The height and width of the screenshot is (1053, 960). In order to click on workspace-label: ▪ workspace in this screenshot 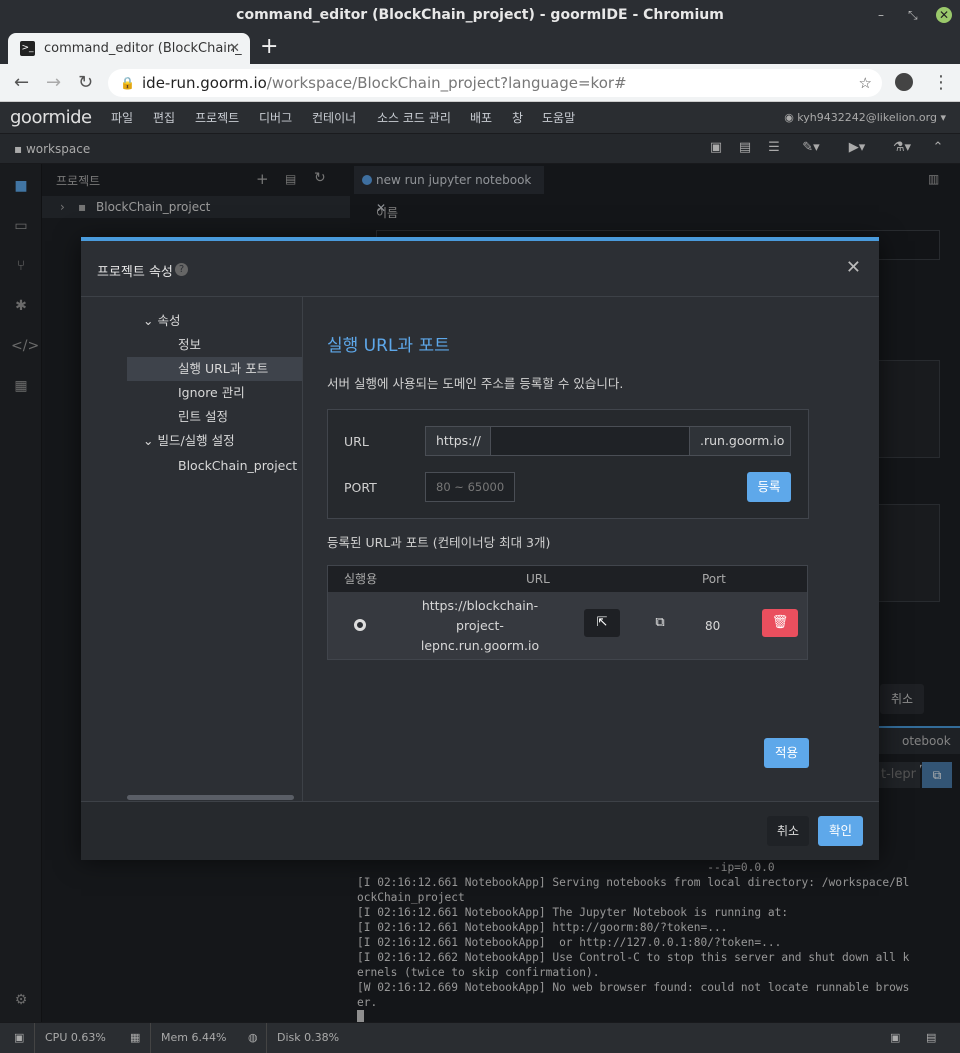, I will do `click(52, 149)`.